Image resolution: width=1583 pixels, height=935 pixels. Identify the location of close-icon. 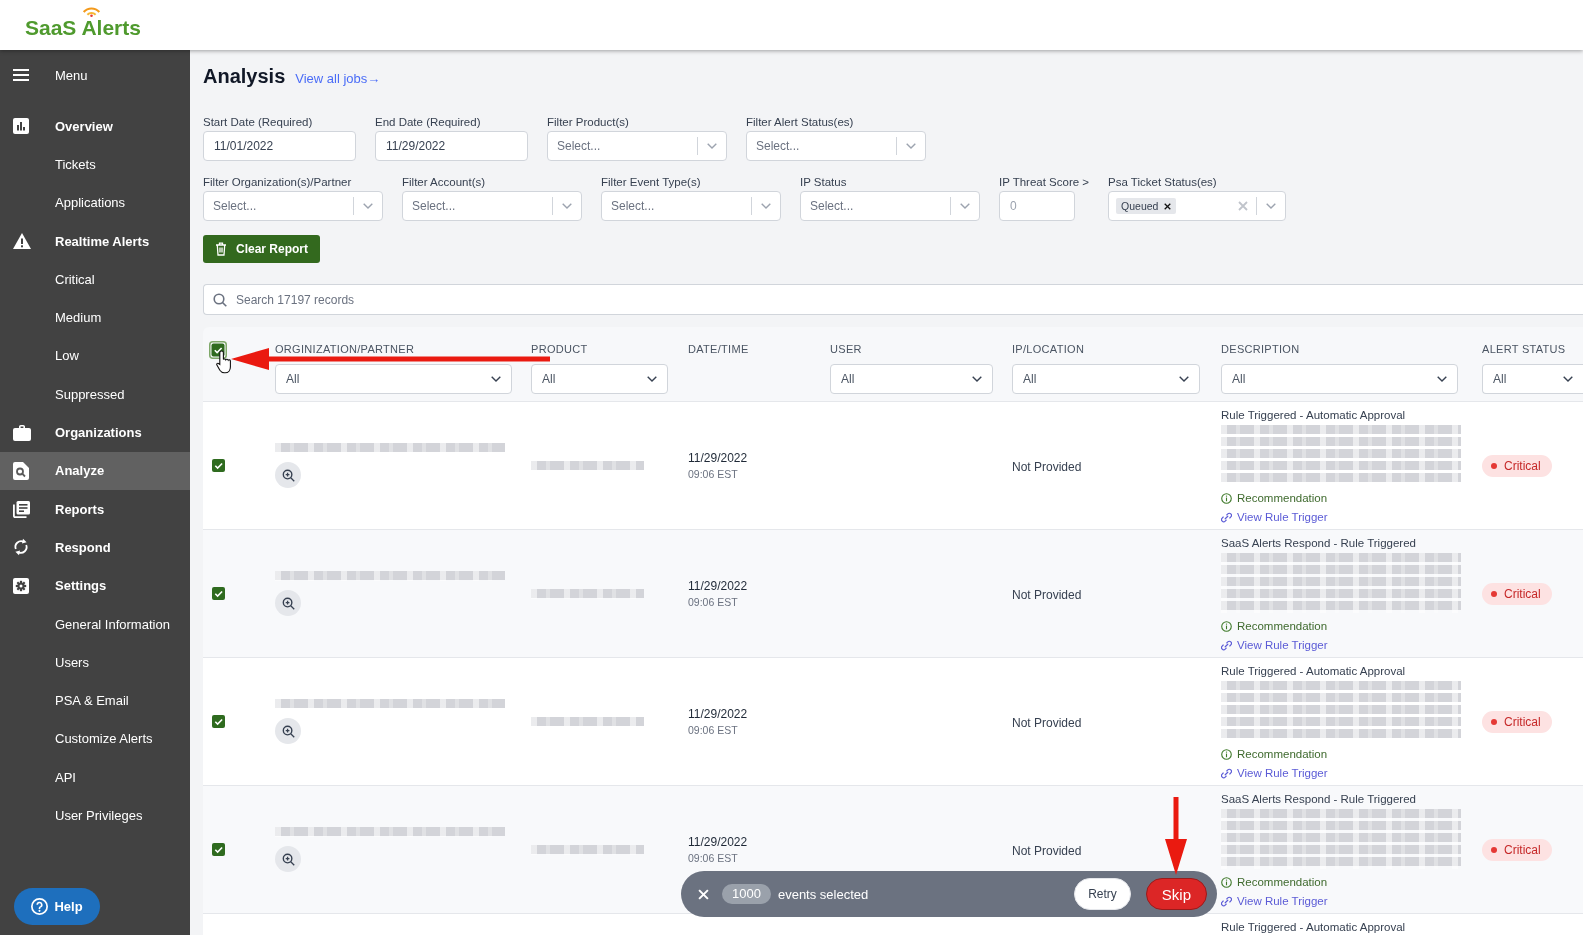
(703, 894).